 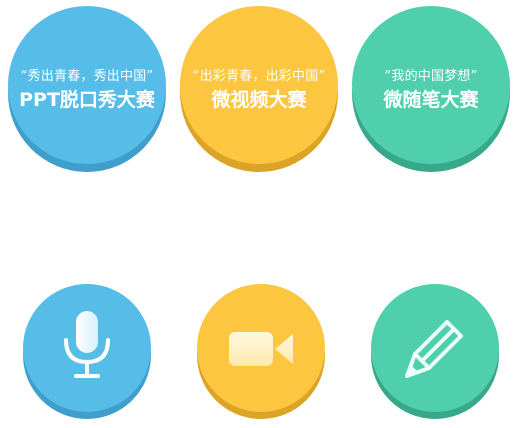 What do you see at coordinates (87, 85) in the screenshot?
I see `circle-face: “秀出青春，秀出中国” PPT脱口秀大赛` at bounding box center [87, 85].